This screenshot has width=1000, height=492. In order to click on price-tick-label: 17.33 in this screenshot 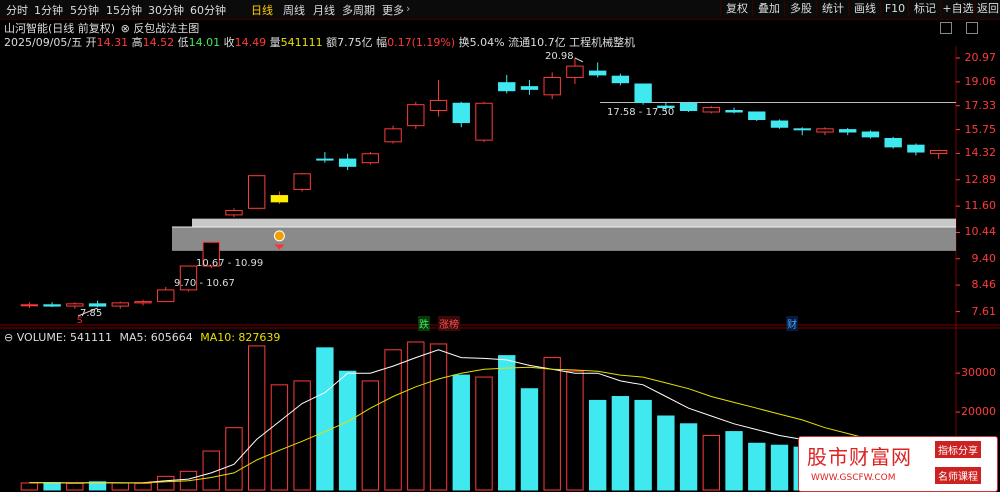, I will do `click(980, 105)`.